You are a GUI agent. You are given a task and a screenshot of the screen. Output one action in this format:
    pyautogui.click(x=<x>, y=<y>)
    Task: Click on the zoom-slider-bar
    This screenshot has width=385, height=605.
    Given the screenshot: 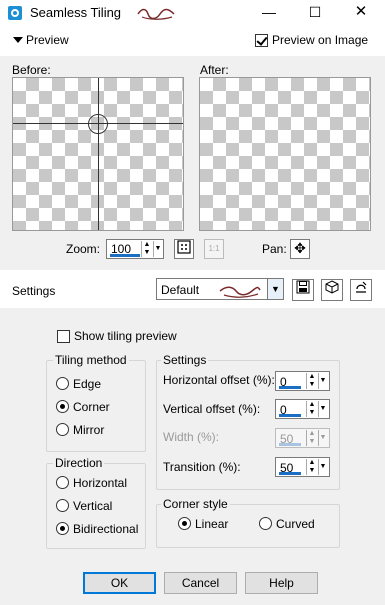 What is the action you would take?
    pyautogui.click(x=125, y=255)
    